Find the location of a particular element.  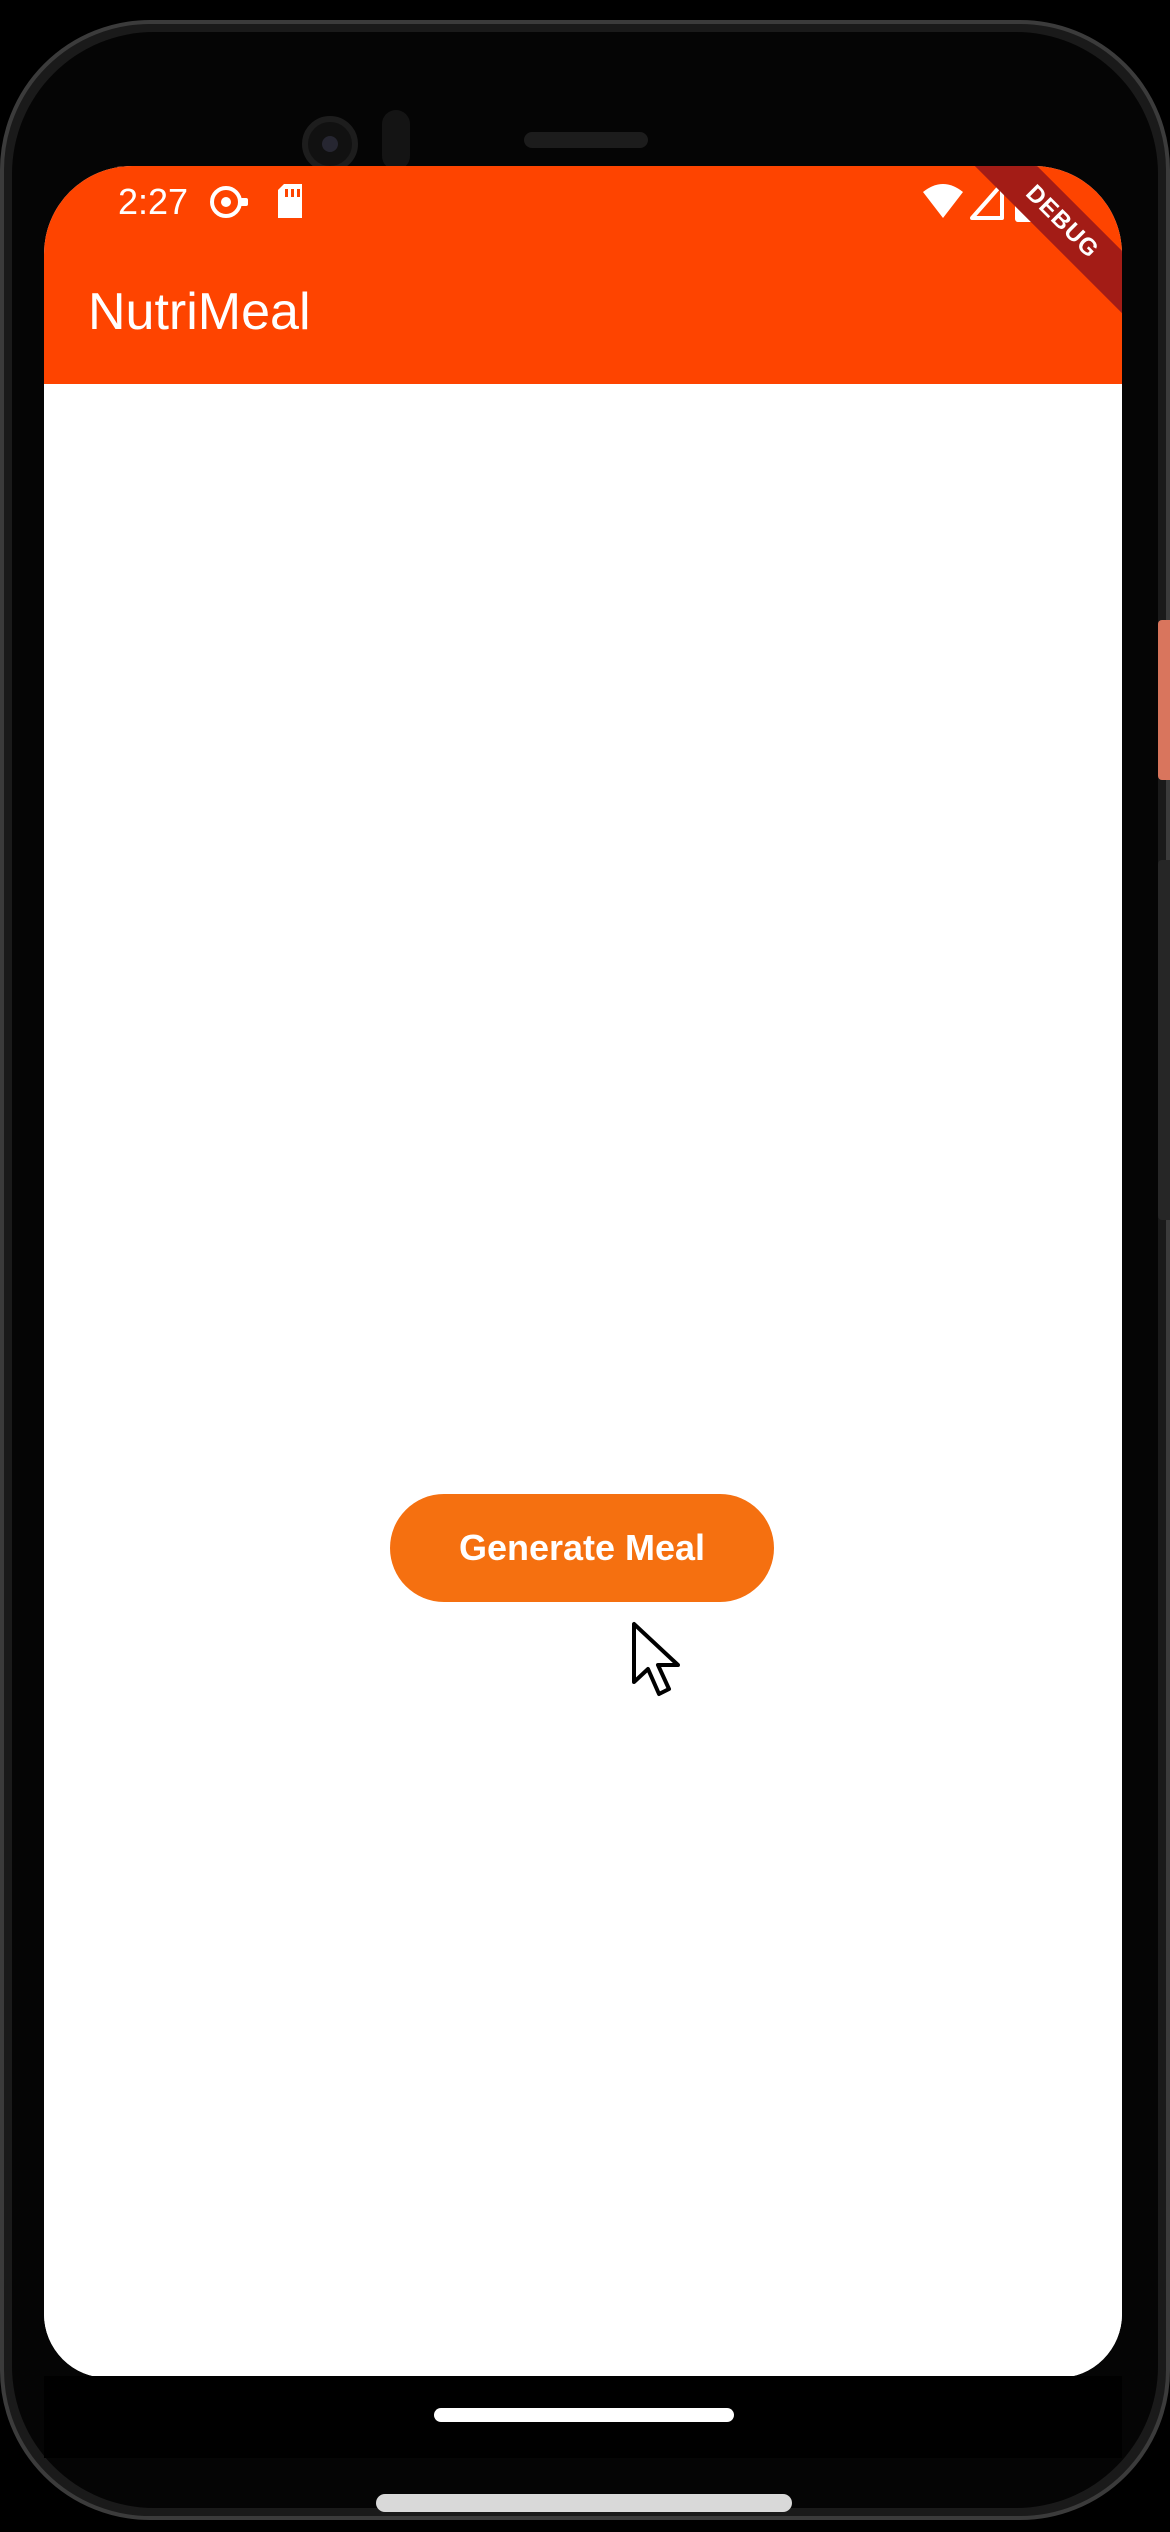

home-indicator is located at coordinates (584, 2415).